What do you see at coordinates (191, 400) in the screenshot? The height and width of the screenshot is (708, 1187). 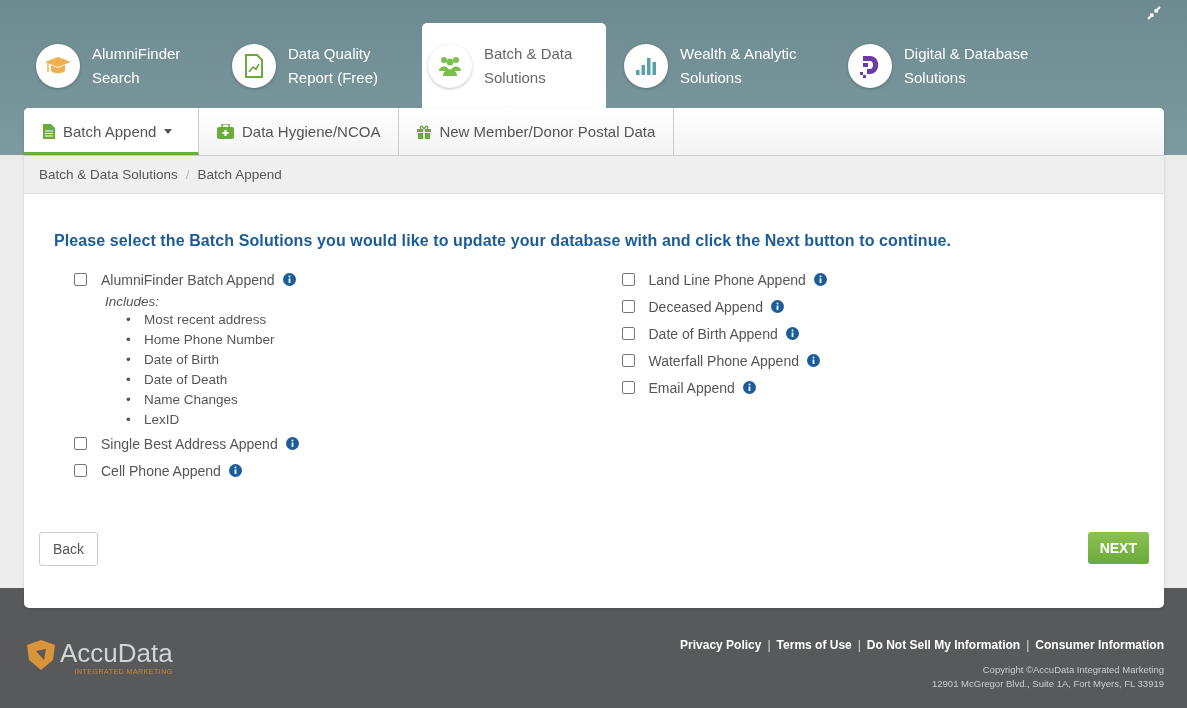 I see `list-item: Name Changes` at bounding box center [191, 400].